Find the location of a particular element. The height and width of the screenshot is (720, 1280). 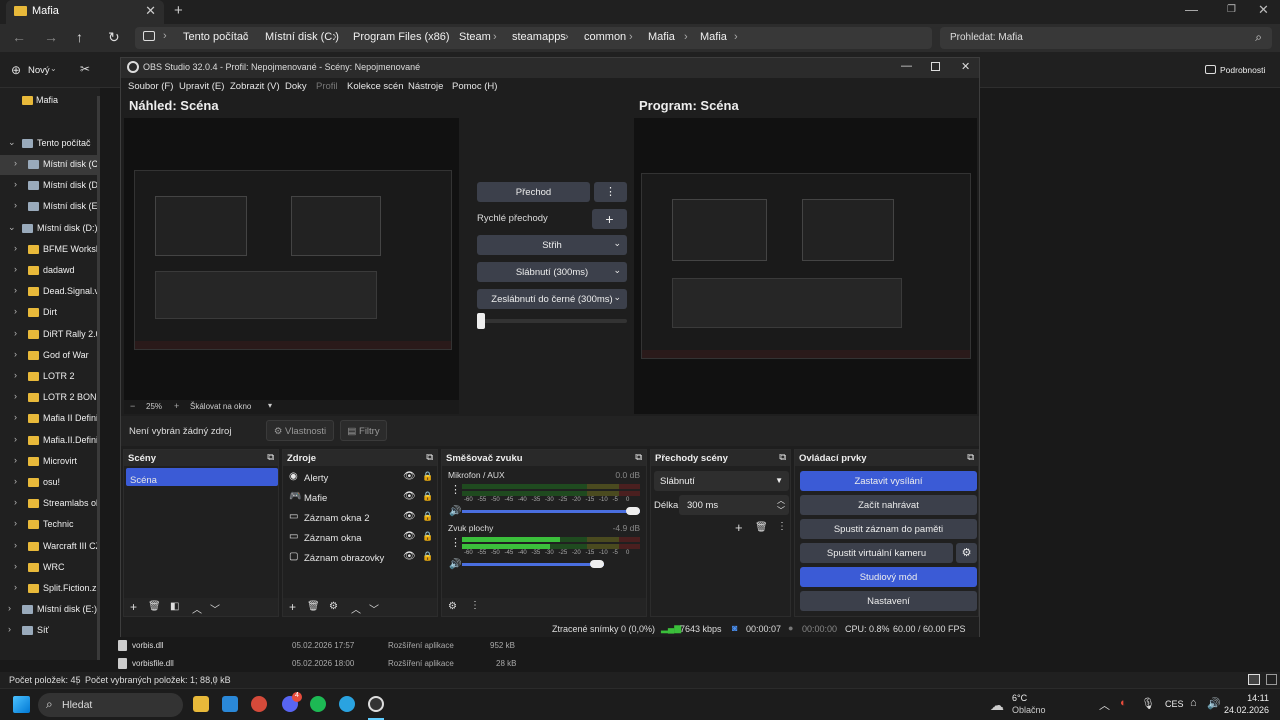

telegram-icon is located at coordinates (347, 704).